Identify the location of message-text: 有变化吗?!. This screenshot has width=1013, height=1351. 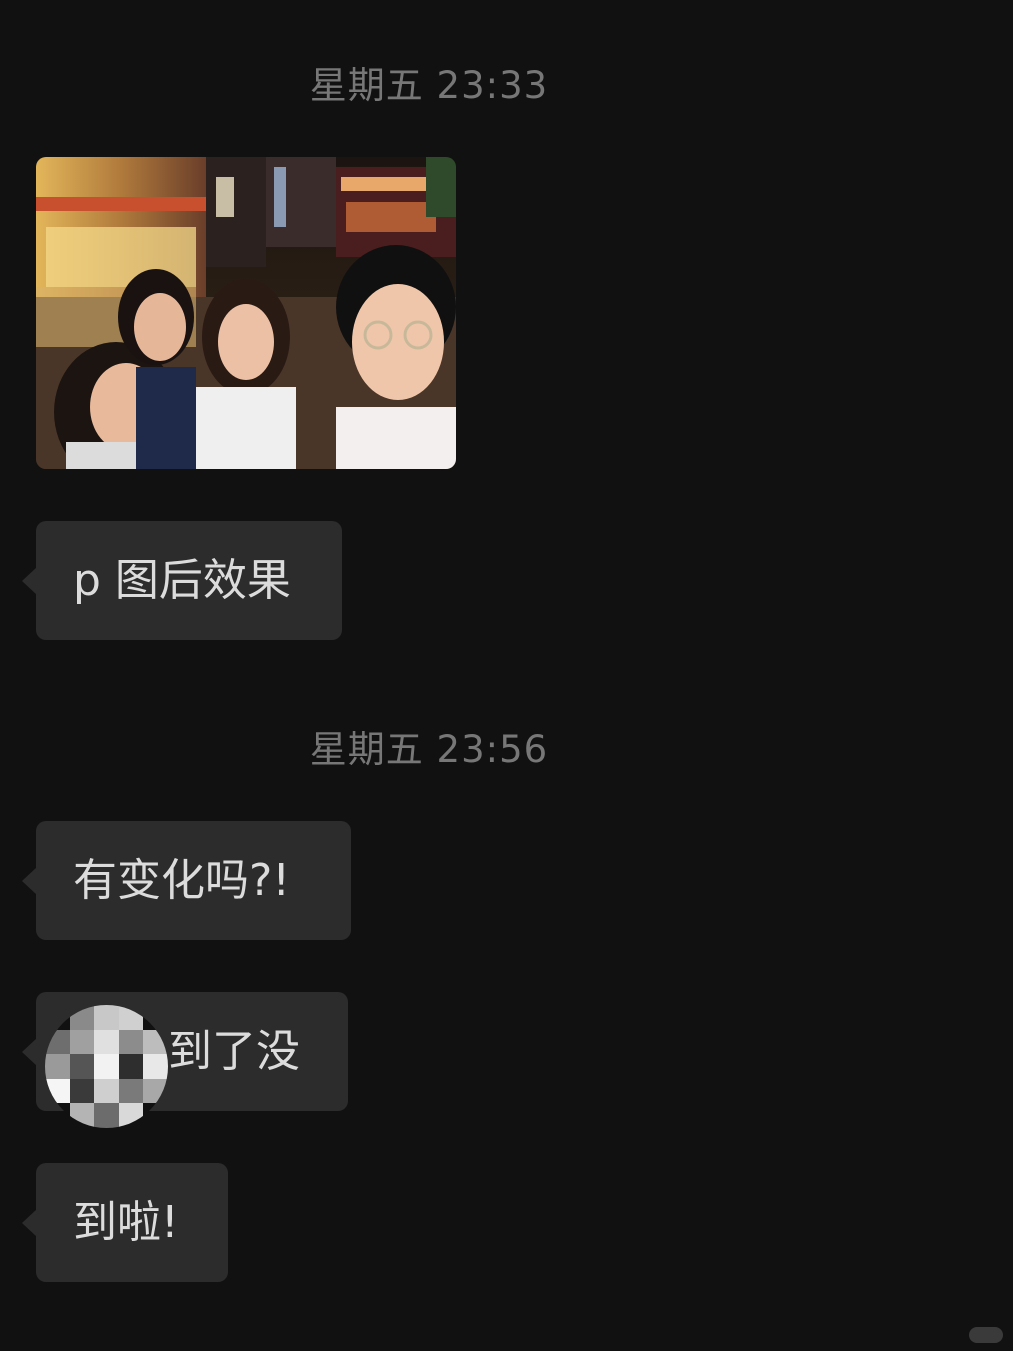
(181, 880).